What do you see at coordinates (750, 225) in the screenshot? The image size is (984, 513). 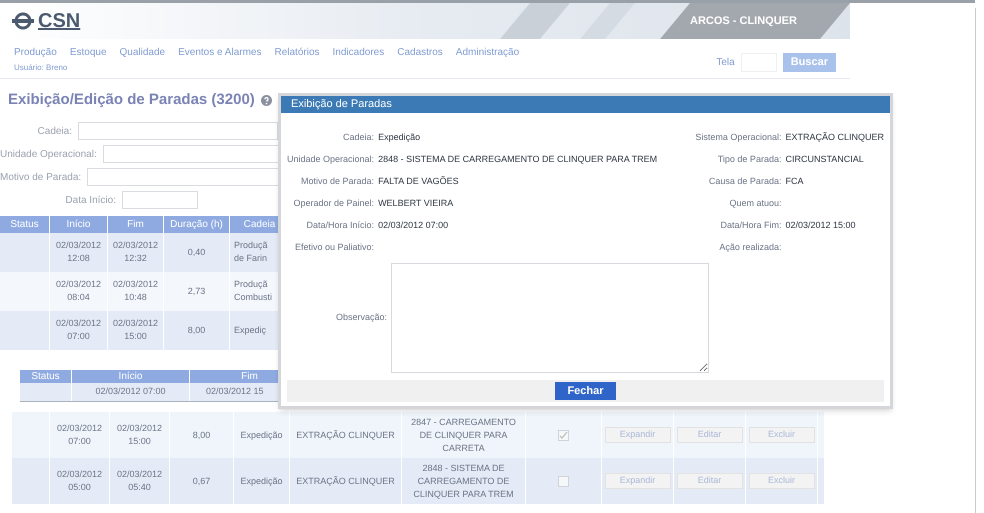 I see `field-label: Data/Hora Fim:` at bounding box center [750, 225].